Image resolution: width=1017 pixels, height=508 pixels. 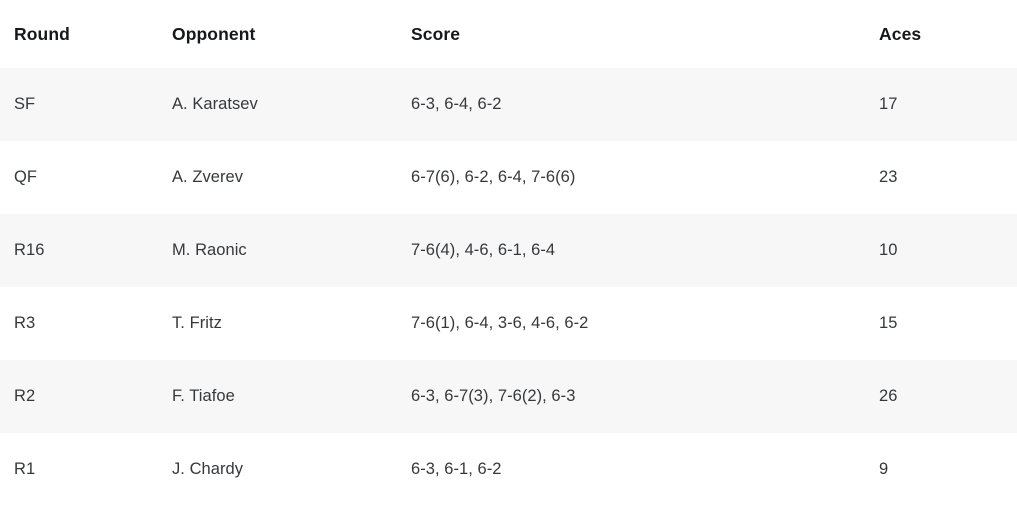 I want to click on cell-aces: 17, so click(x=940, y=104).